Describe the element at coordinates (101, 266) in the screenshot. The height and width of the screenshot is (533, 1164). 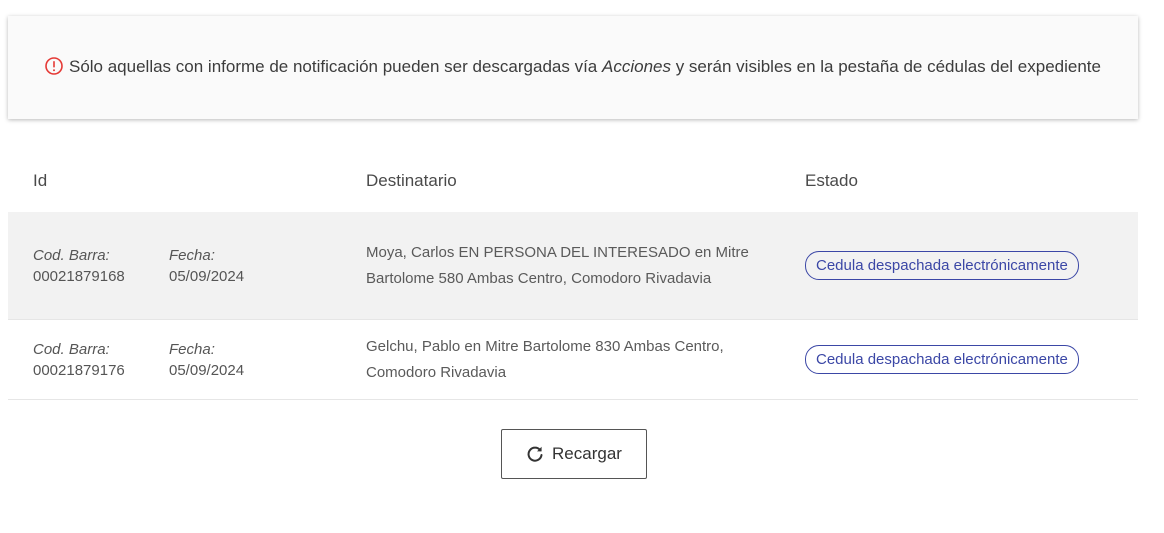
I see `cod-barra: Cod. Barra: 00021879168` at that location.